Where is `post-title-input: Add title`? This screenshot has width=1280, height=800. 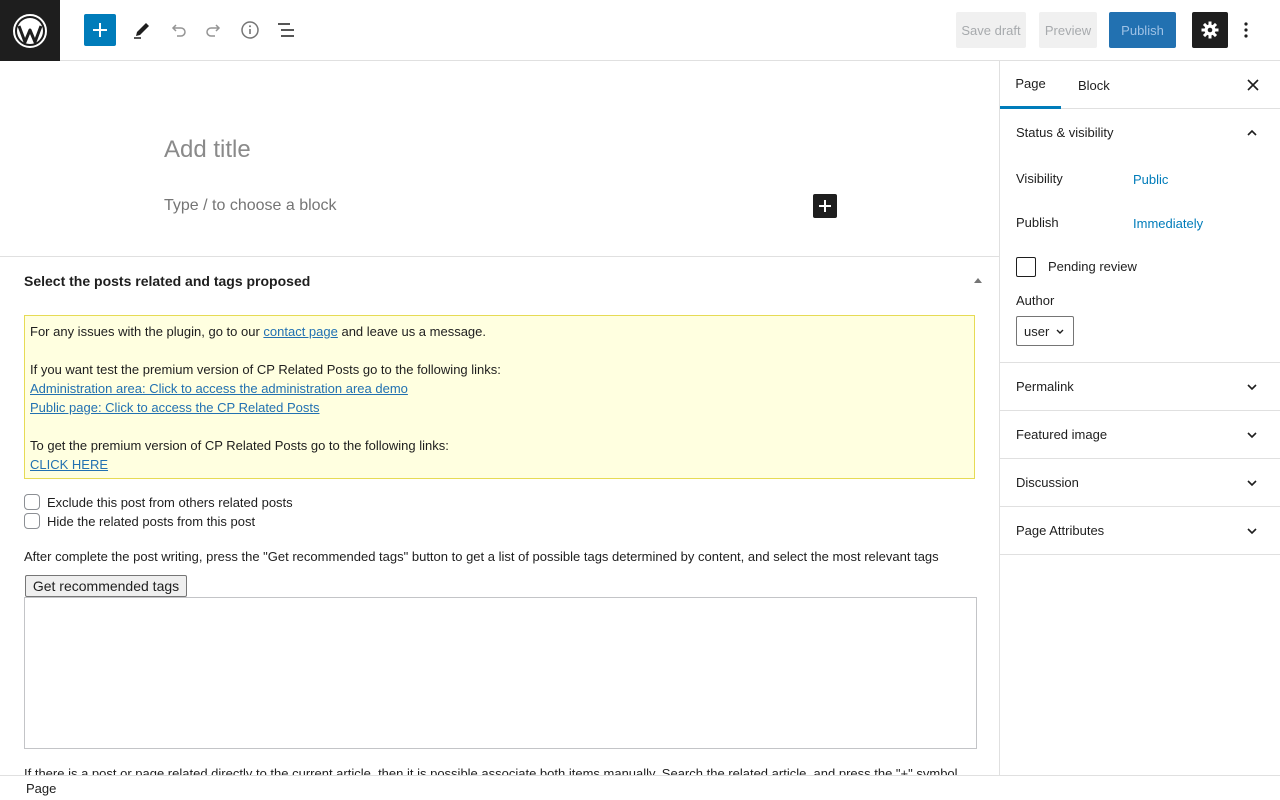 post-title-input: Add title is located at coordinates (207, 150).